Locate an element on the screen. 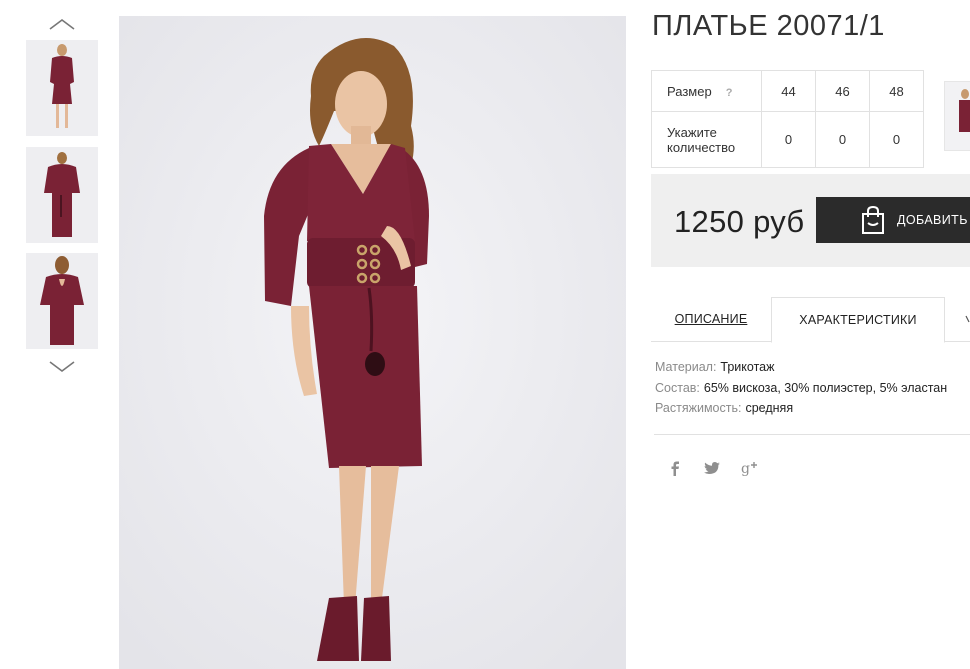 Image resolution: width=970 pixels, height=669 pixels. google-plus-icon: g is located at coordinates (749, 468).